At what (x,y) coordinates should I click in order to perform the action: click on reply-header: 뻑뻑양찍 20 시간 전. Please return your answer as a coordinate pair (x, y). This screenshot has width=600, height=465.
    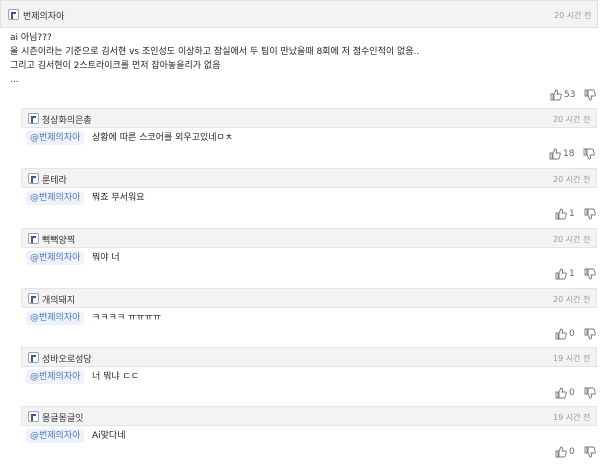
    Looking at the image, I should click on (309, 238).